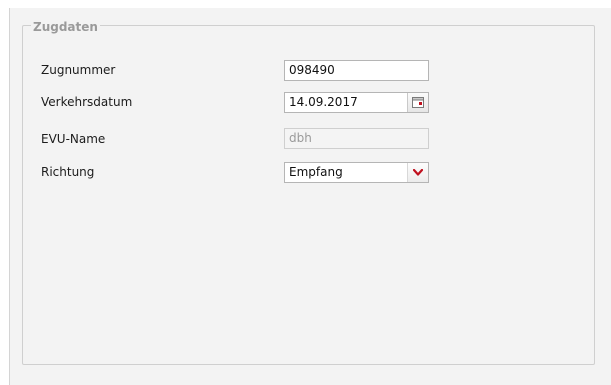 This screenshot has height=385, width=611. I want to click on chevron-down-icon, so click(417, 172).